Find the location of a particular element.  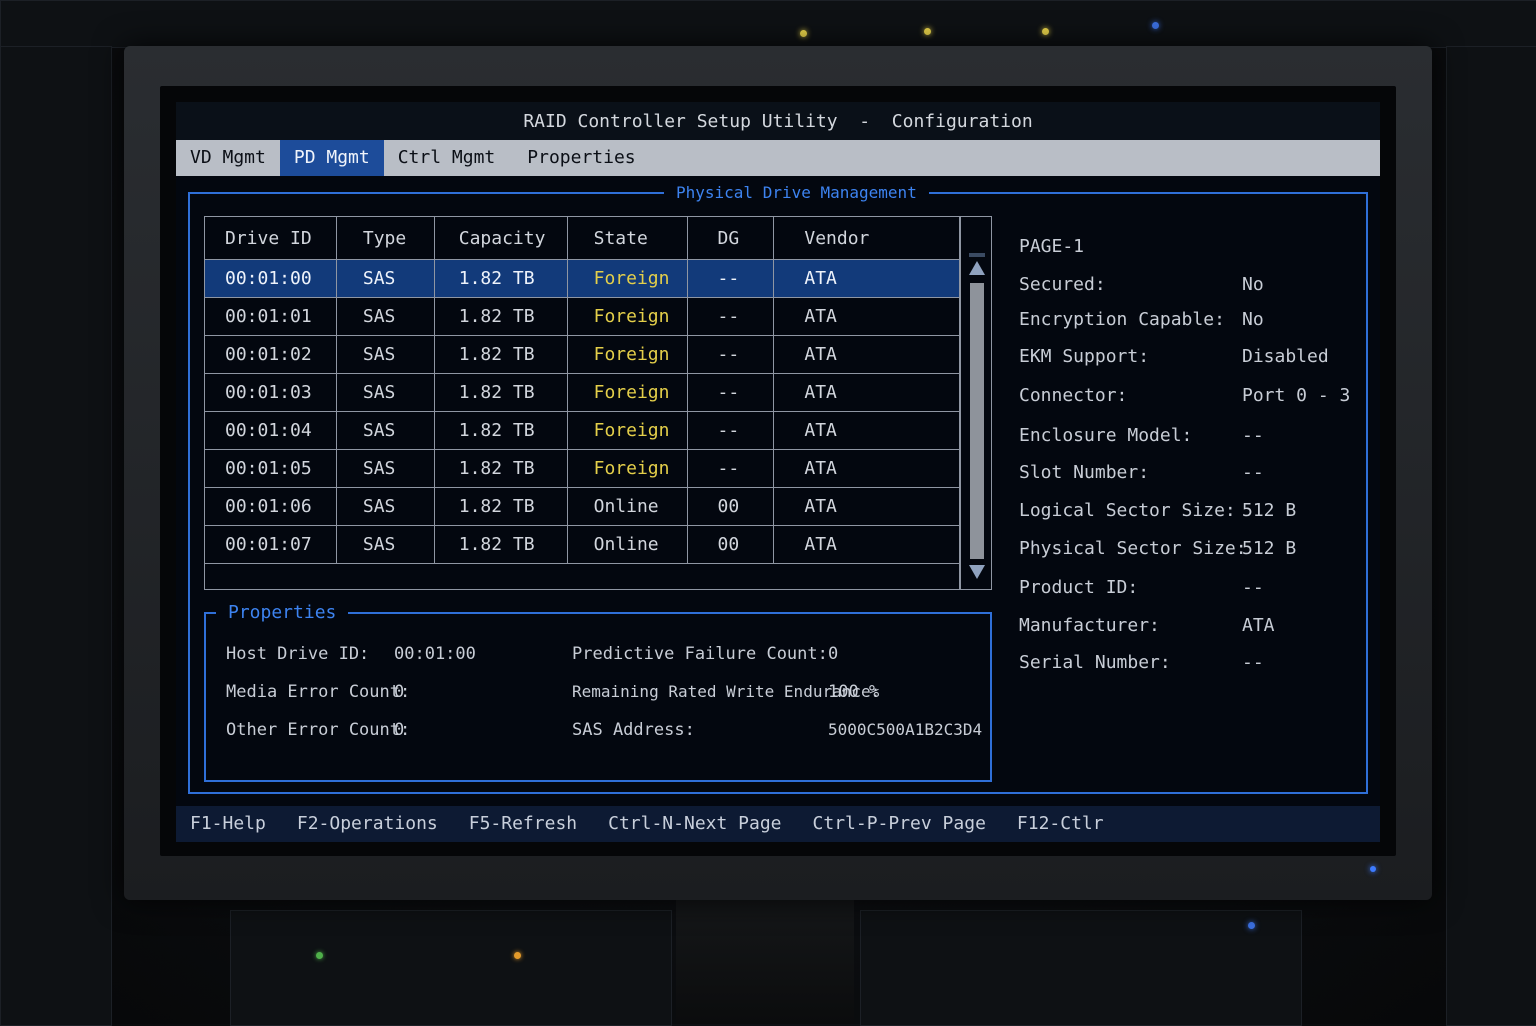

cell-drive-id: 00:01:00 is located at coordinates (270, 278).